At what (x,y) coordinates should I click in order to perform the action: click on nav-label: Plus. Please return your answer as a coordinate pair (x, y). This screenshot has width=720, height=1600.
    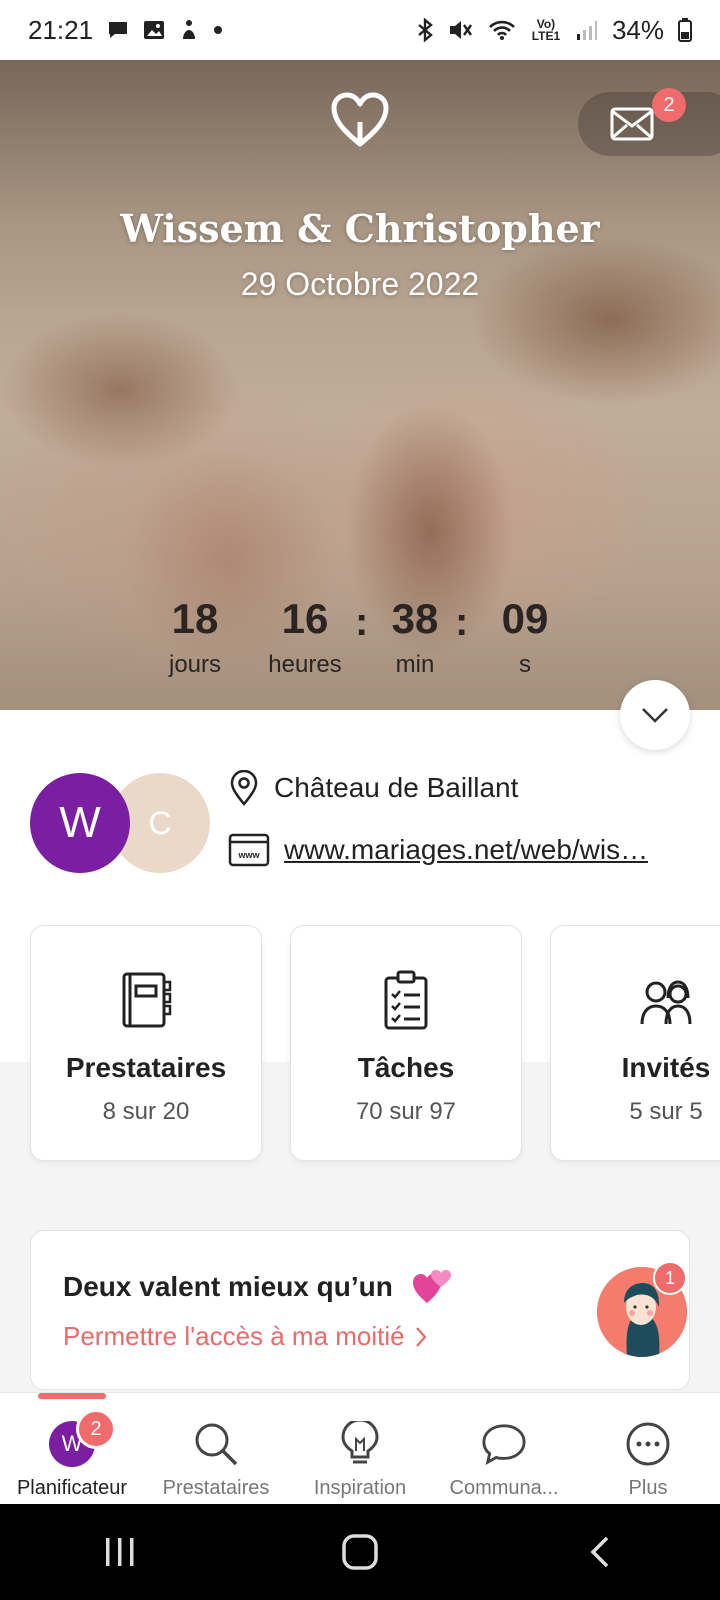
    Looking at the image, I should click on (648, 1488).